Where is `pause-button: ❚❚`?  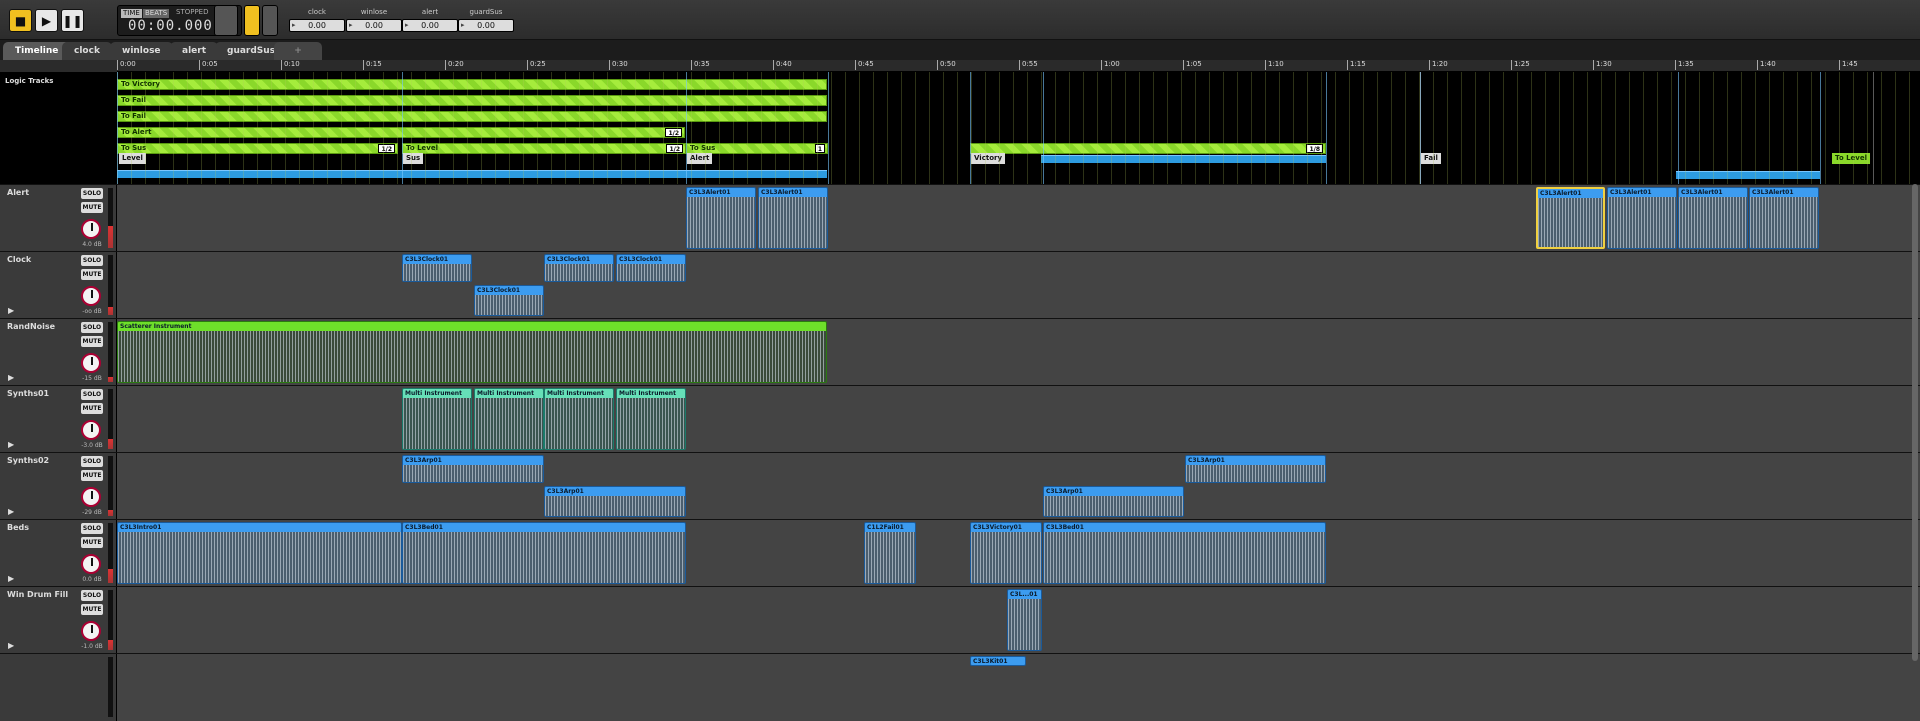
pause-button: ❚❚ is located at coordinates (72, 20).